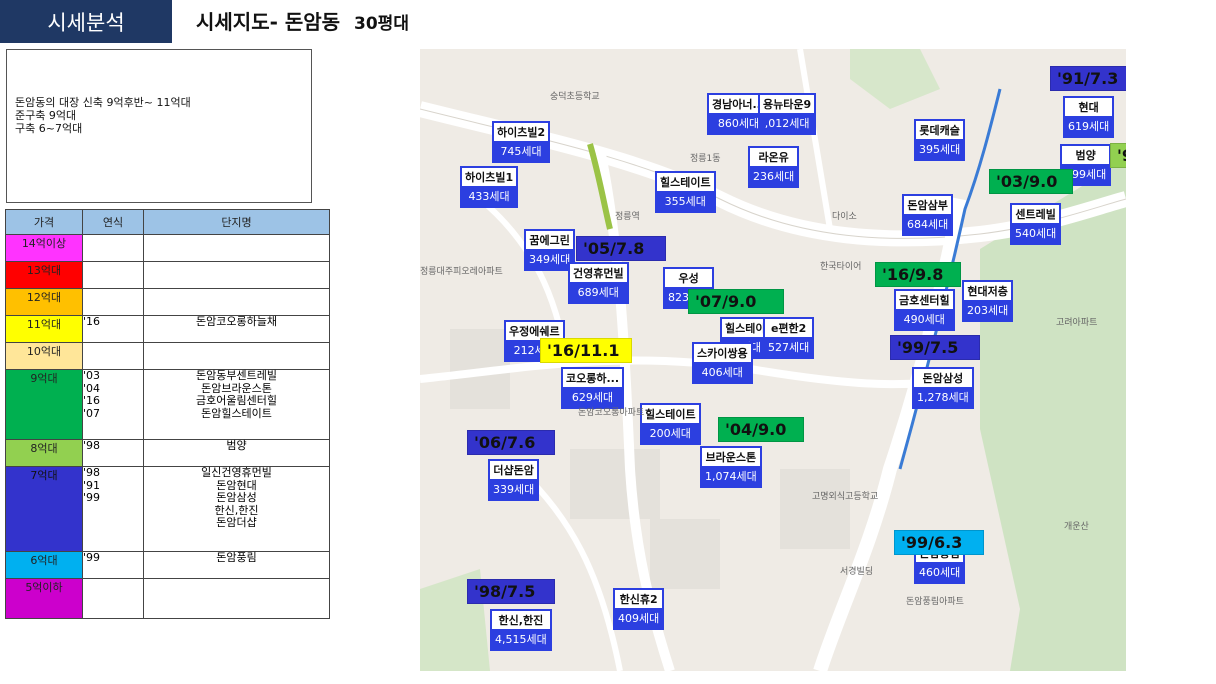  What do you see at coordinates (939, 542) in the screenshot?
I see `price-tag: '99/6.3` at bounding box center [939, 542].